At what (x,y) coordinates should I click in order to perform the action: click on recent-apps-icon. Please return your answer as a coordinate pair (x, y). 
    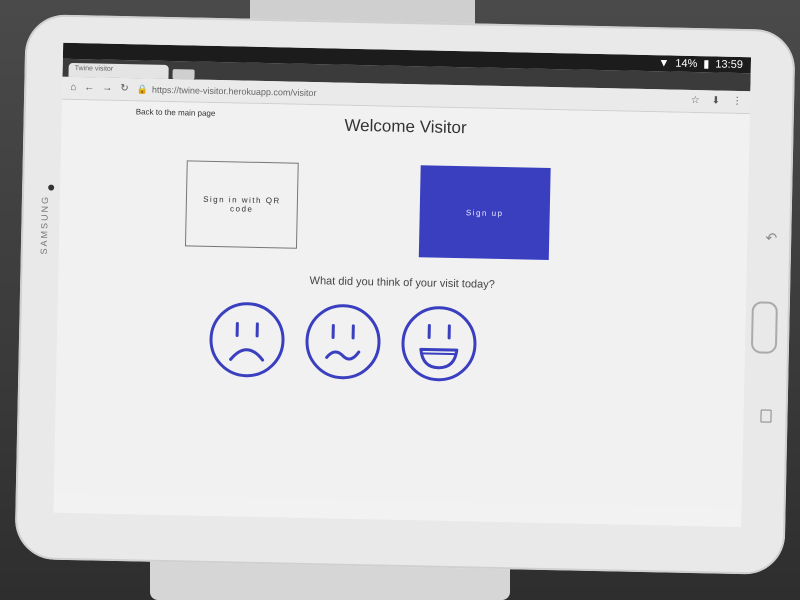
    Looking at the image, I should click on (766, 416).